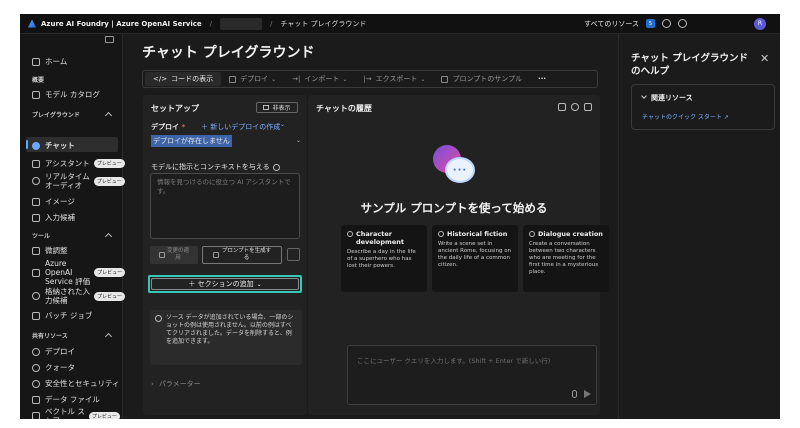 Image resolution: width=800 pixels, height=428 pixels. Describe the element at coordinates (215, 255) in the screenshot. I see `sparkle-icon` at that location.